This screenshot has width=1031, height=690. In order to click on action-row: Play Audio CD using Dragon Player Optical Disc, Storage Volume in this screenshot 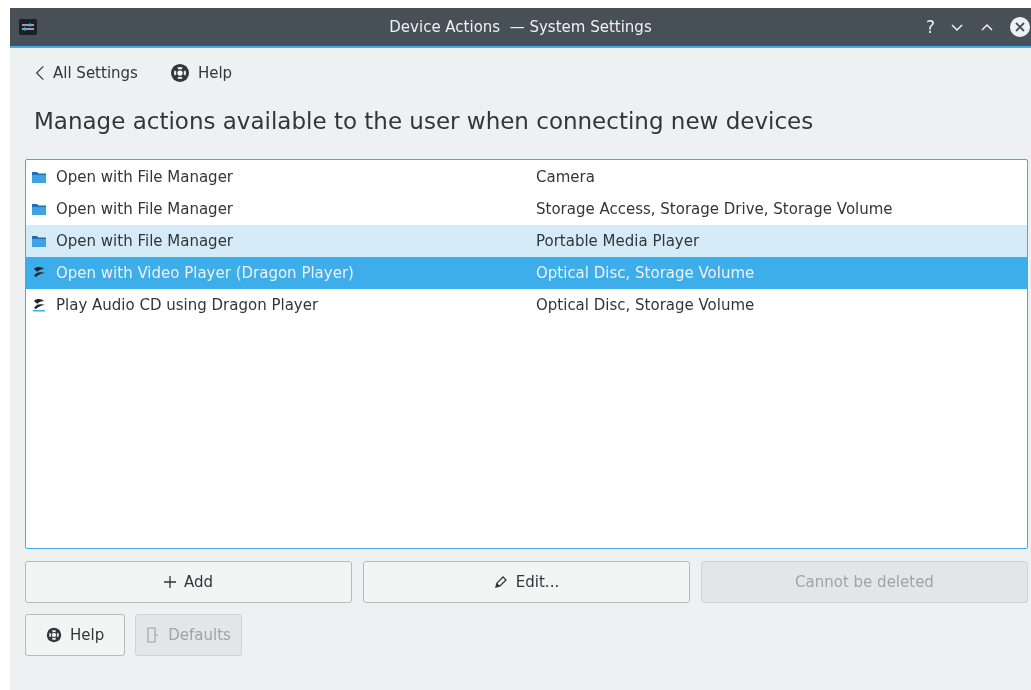, I will do `click(526, 305)`.